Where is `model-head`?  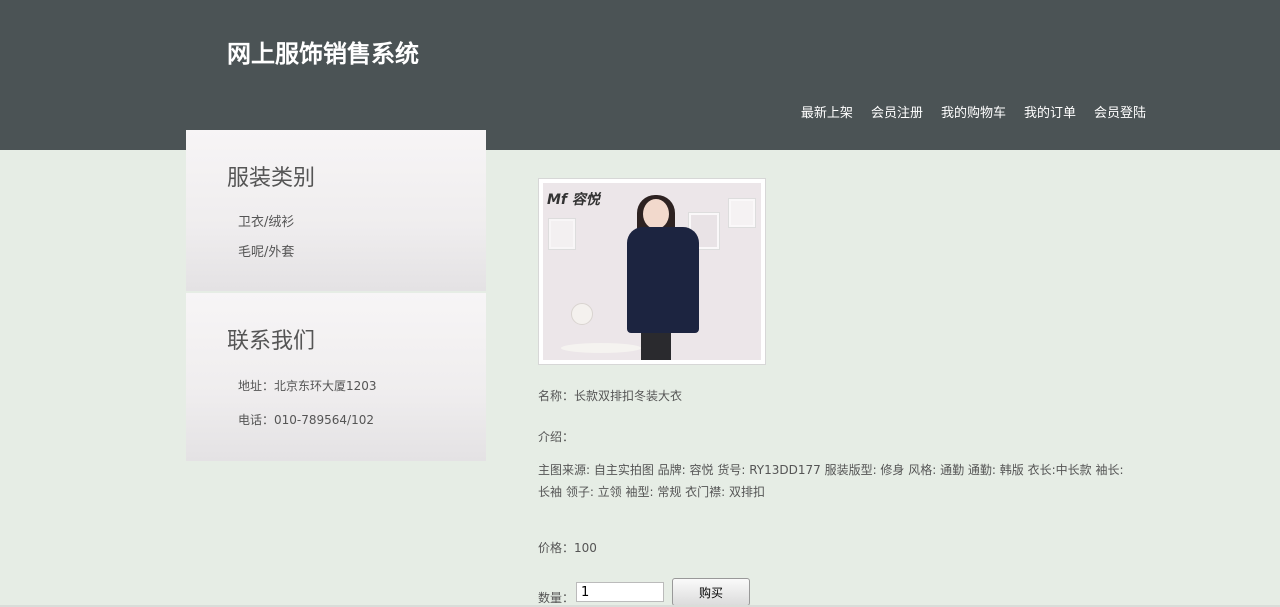 model-head is located at coordinates (656, 214).